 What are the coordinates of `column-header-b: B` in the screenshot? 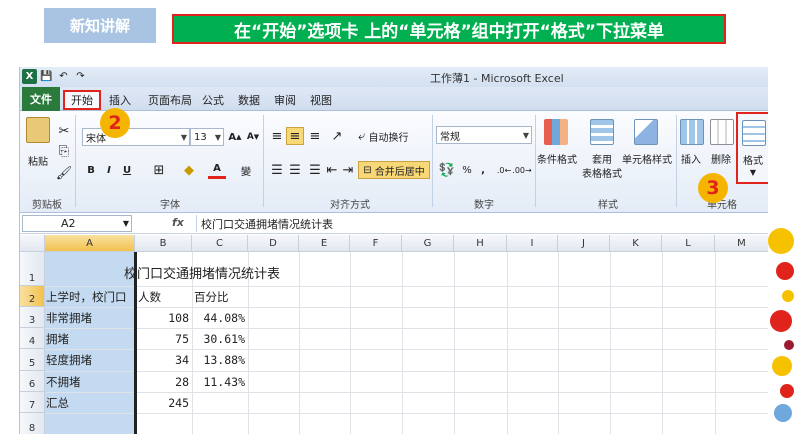 It's located at (163, 243).